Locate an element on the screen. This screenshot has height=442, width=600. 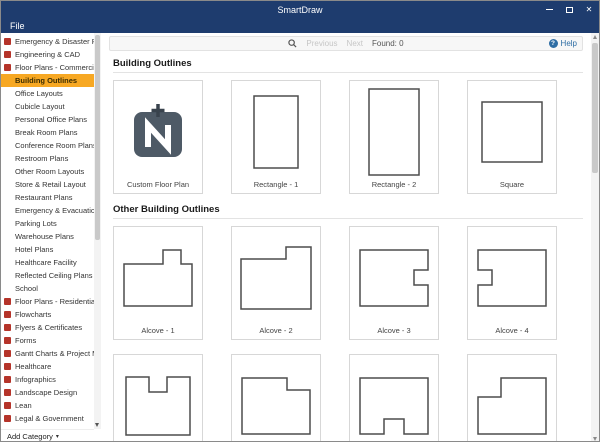
main-scrollbar-thumb is located at coordinates (595, 108).